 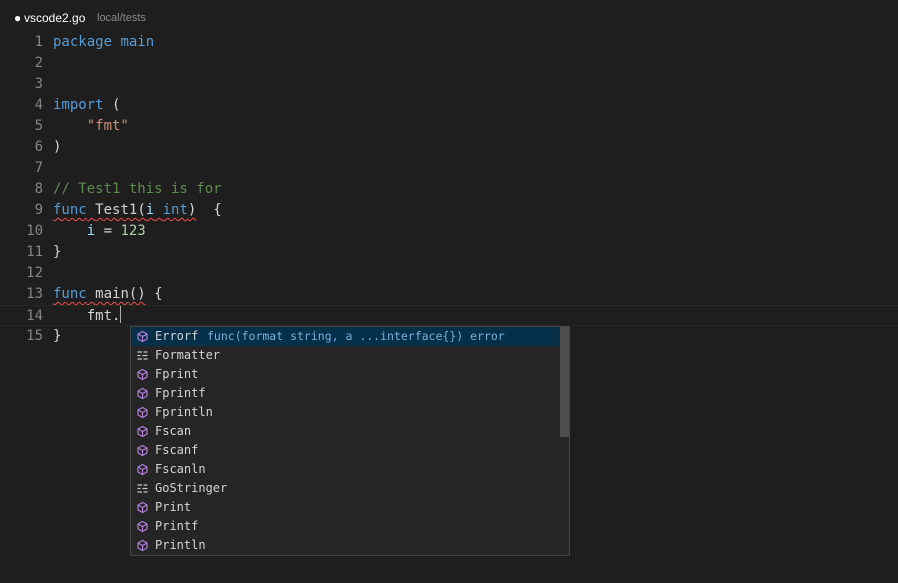 What do you see at coordinates (345, 412) in the screenshot?
I see `suggestion-item: Fprintln` at bounding box center [345, 412].